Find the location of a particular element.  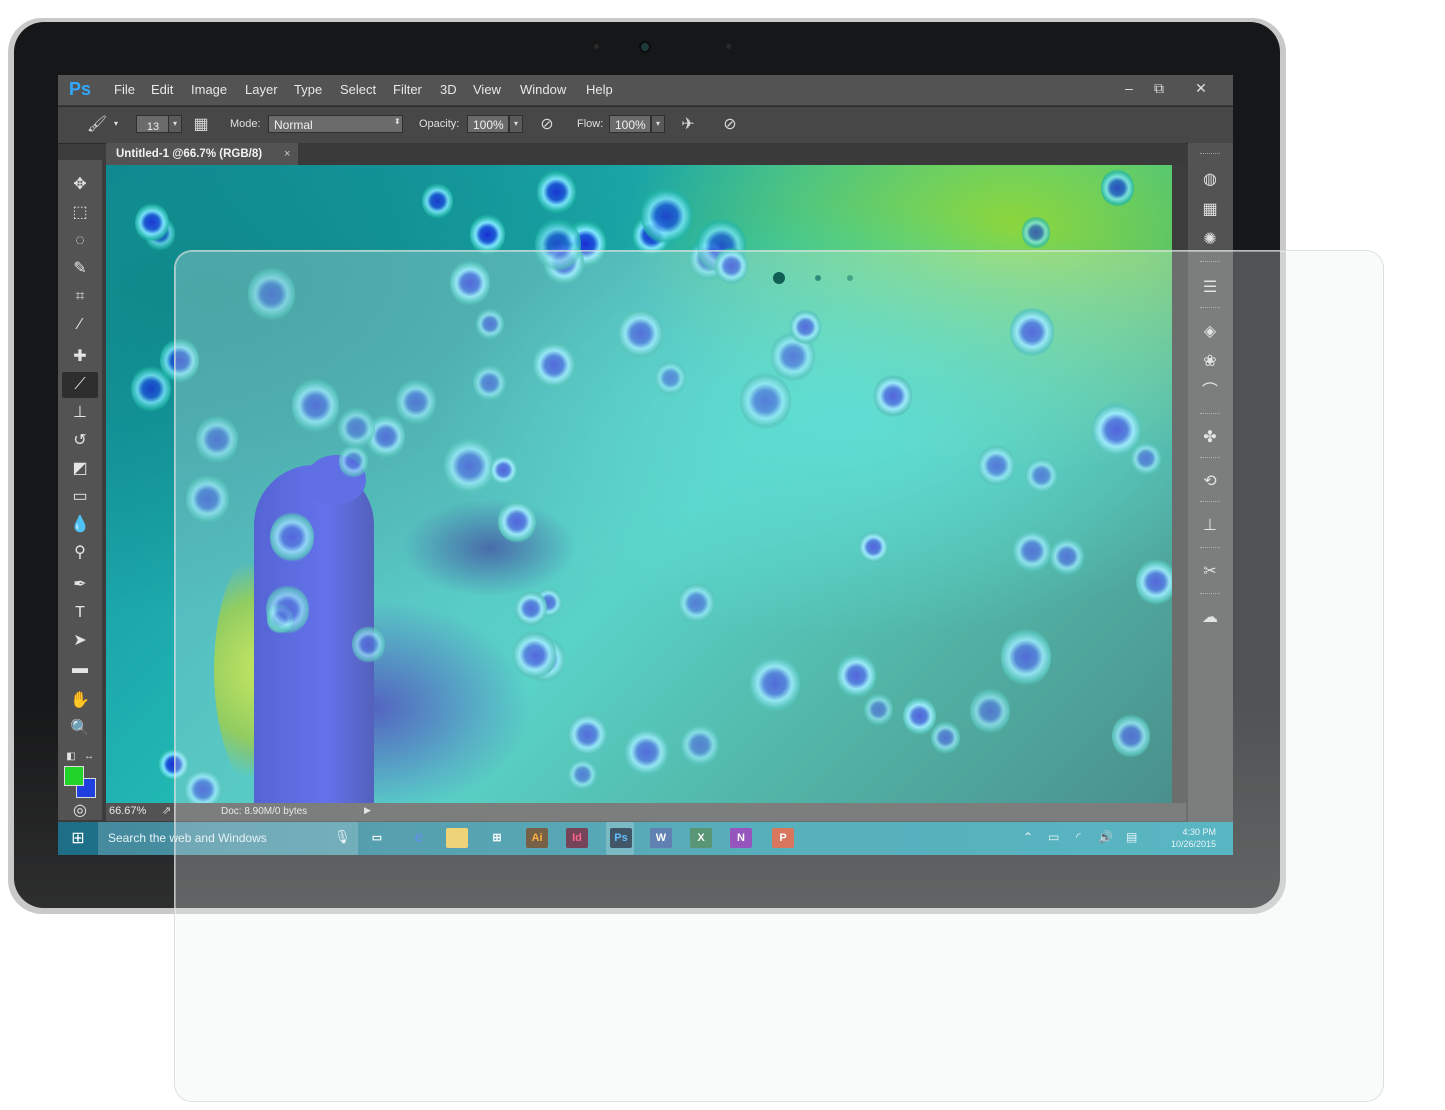

mode-select: Normal is located at coordinates (335, 124).